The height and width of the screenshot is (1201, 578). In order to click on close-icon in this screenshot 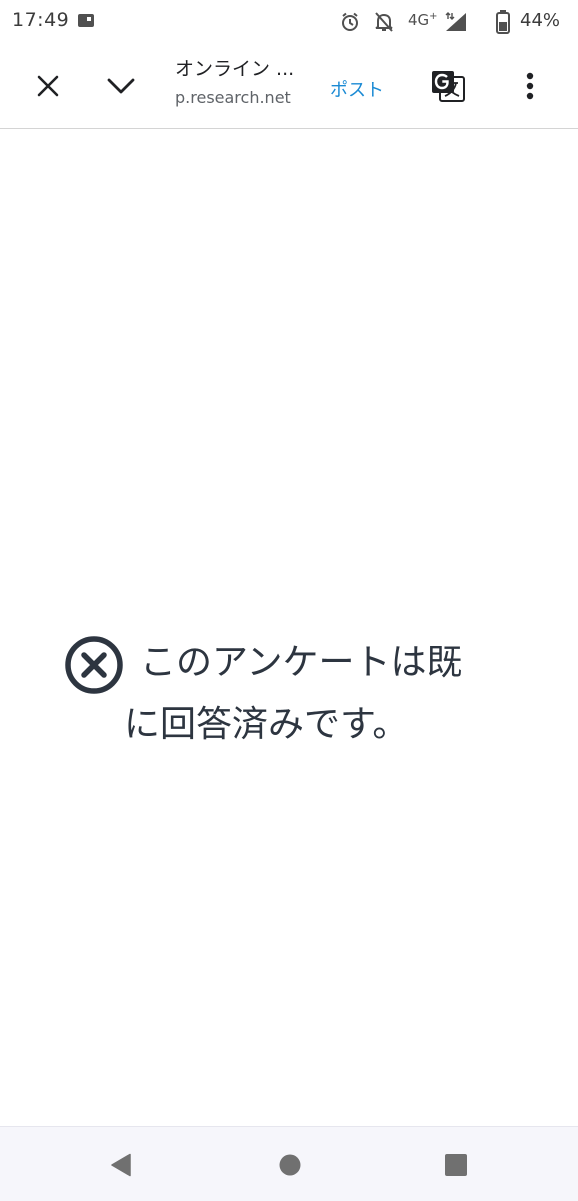, I will do `click(48, 86)`.